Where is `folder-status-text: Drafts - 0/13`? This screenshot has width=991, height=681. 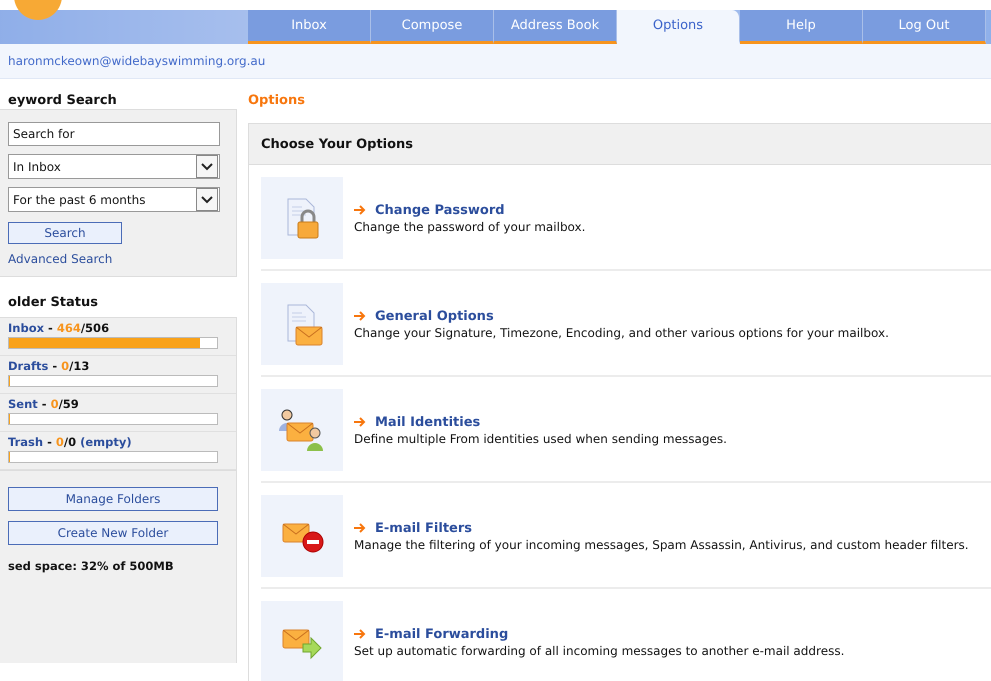 folder-status-text: Drafts - 0/13 is located at coordinates (49, 366).